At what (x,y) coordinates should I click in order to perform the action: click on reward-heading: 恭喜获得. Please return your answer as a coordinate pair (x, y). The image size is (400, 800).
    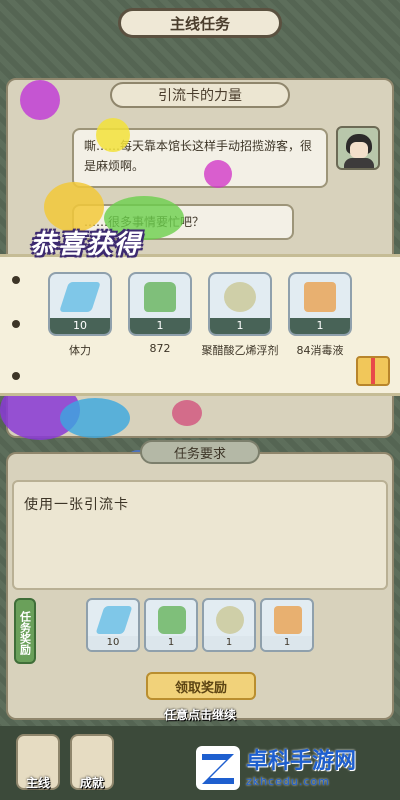
    Looking at the image, I should click on (86, 245).